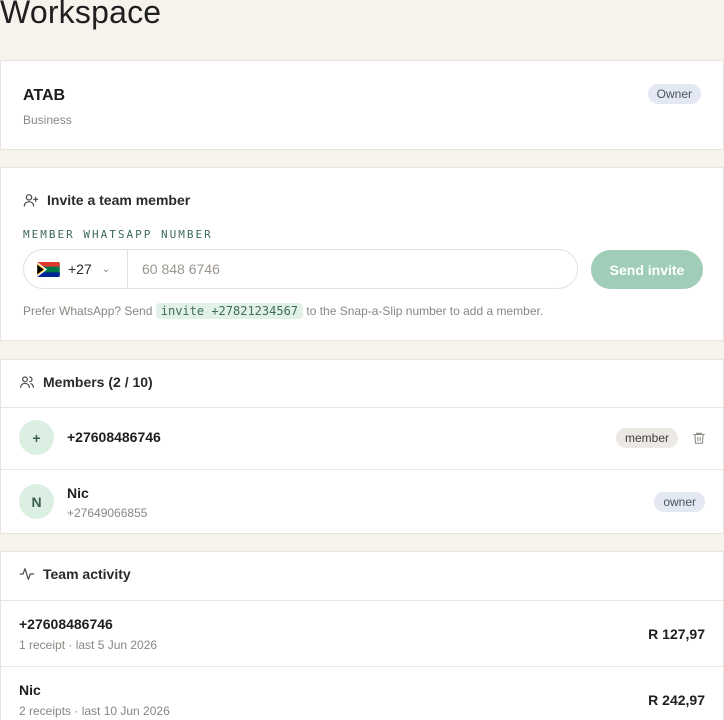  I want to click on country-code-select: +27 ⌄, so click(76, 269).